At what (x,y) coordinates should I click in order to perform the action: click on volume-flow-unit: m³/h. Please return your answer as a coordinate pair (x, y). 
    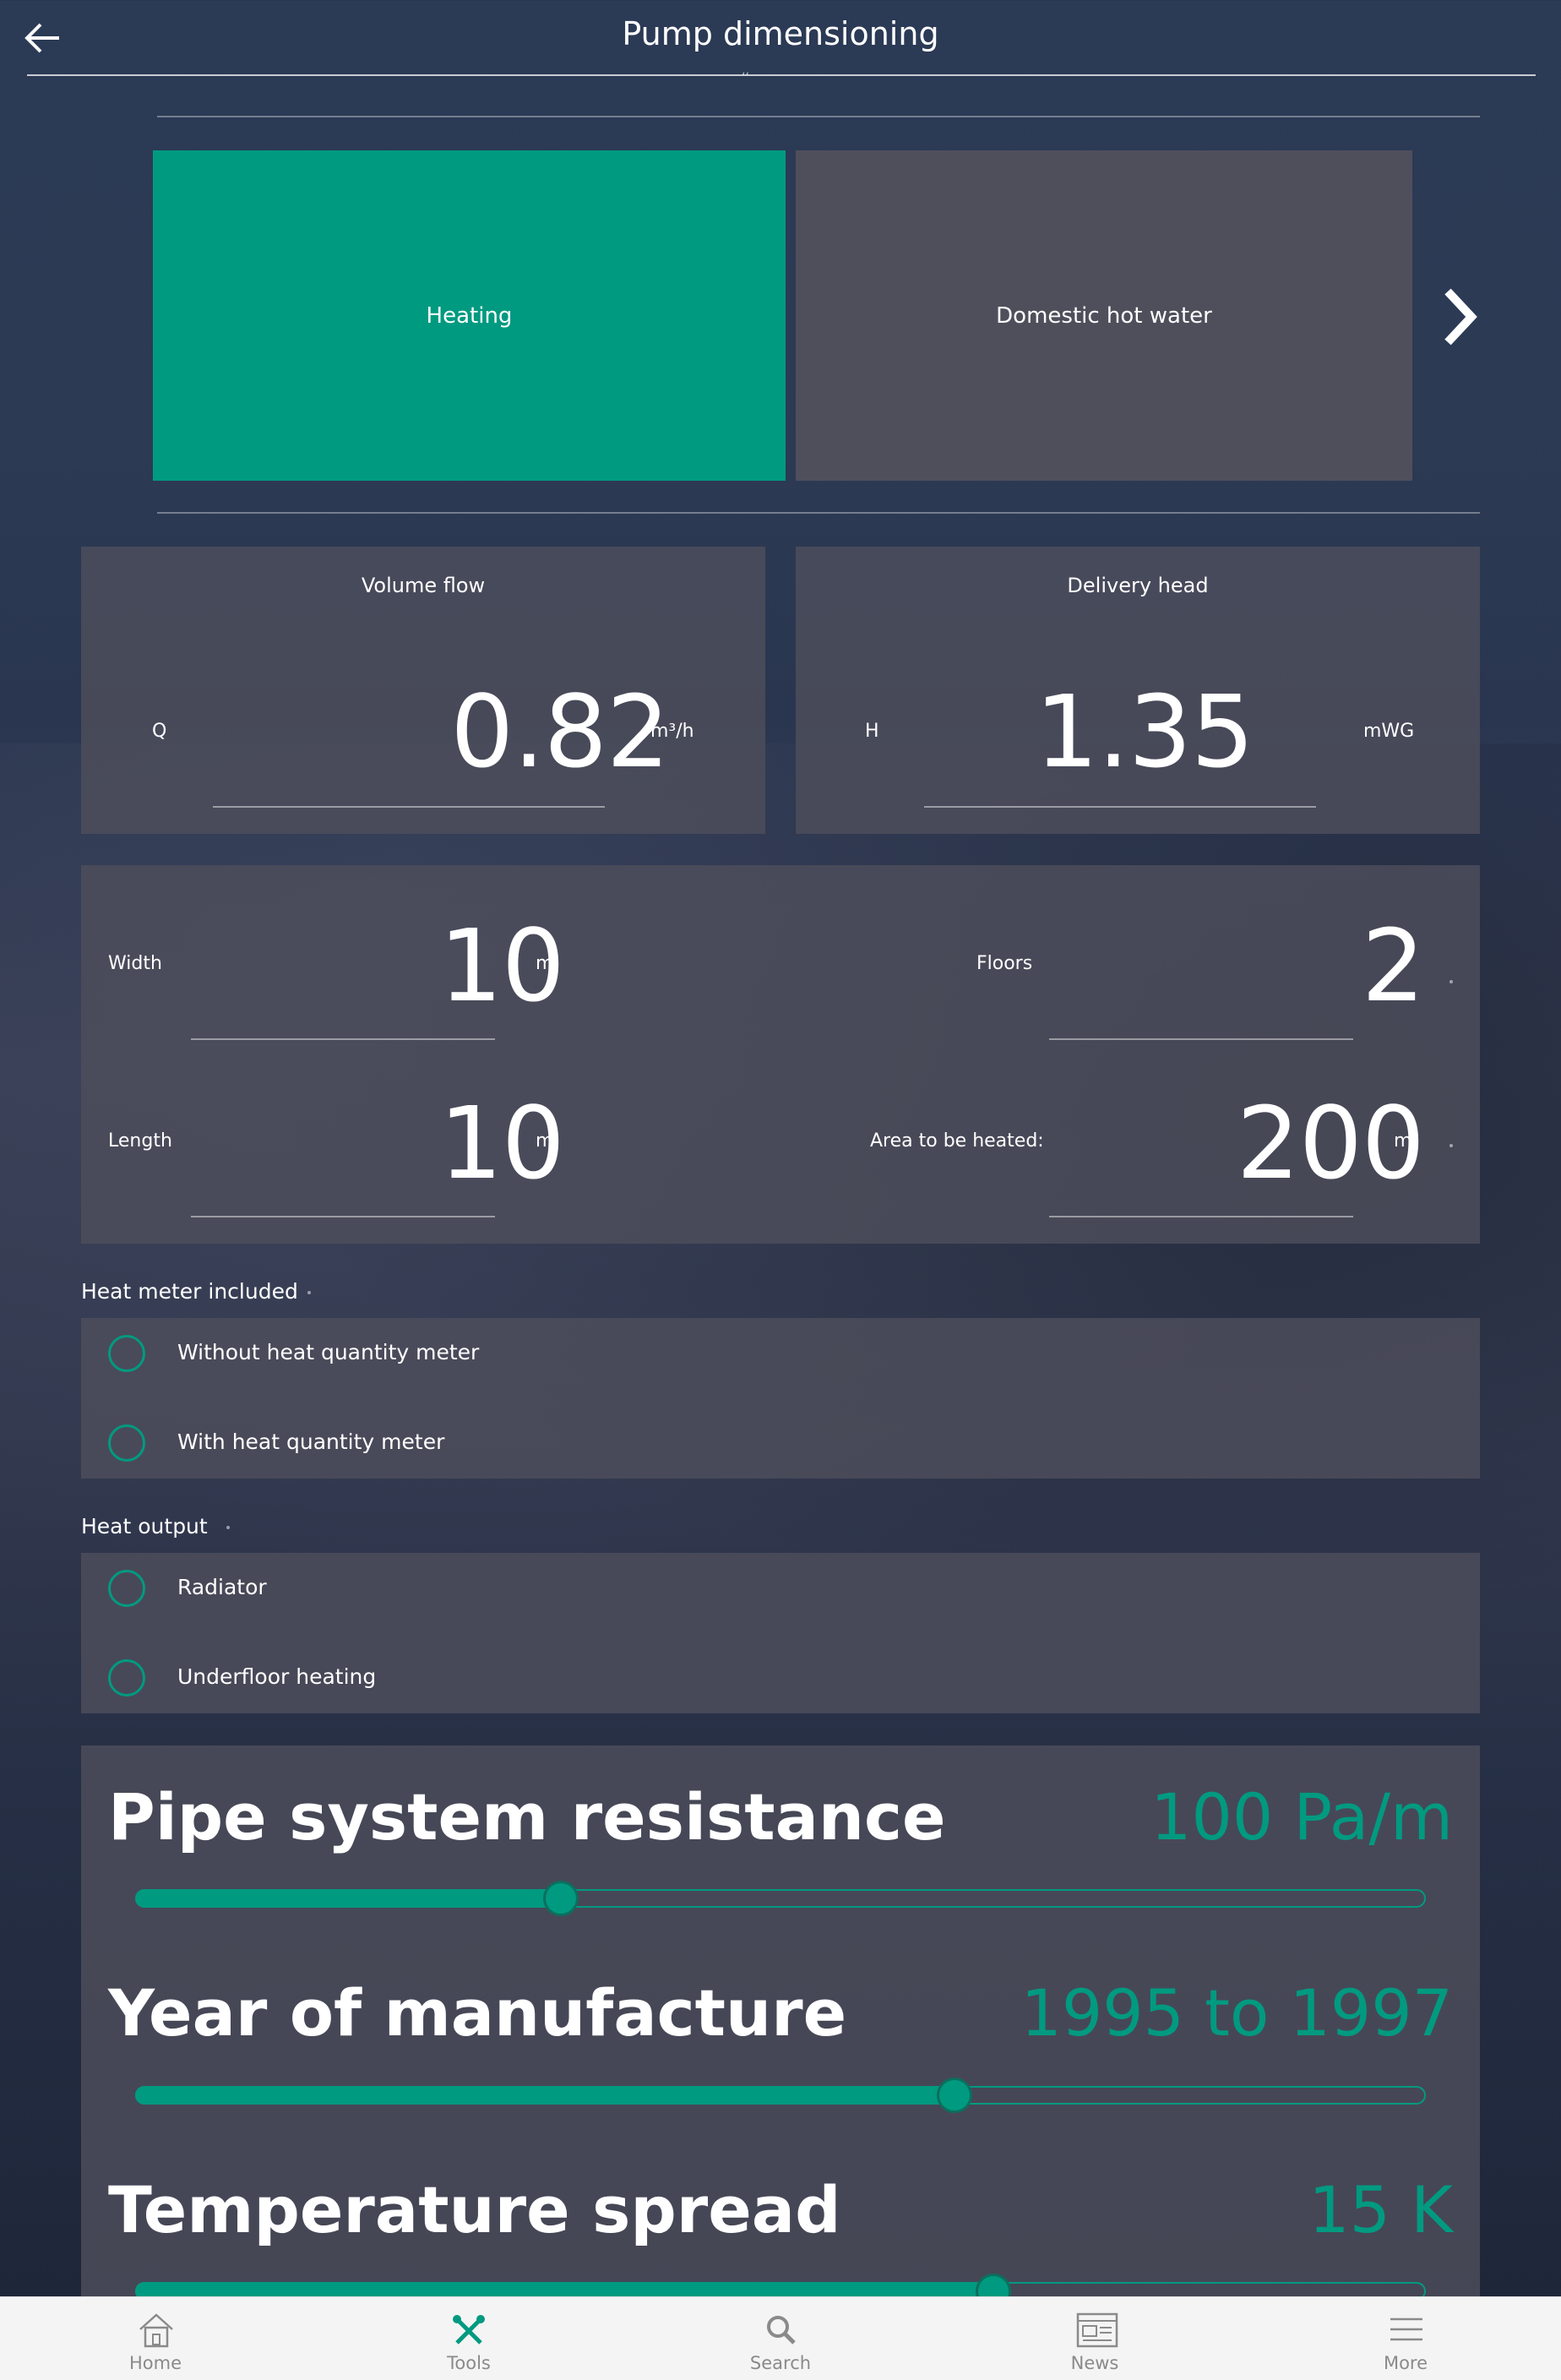
    Looking at the image, I should click on (672, 731).